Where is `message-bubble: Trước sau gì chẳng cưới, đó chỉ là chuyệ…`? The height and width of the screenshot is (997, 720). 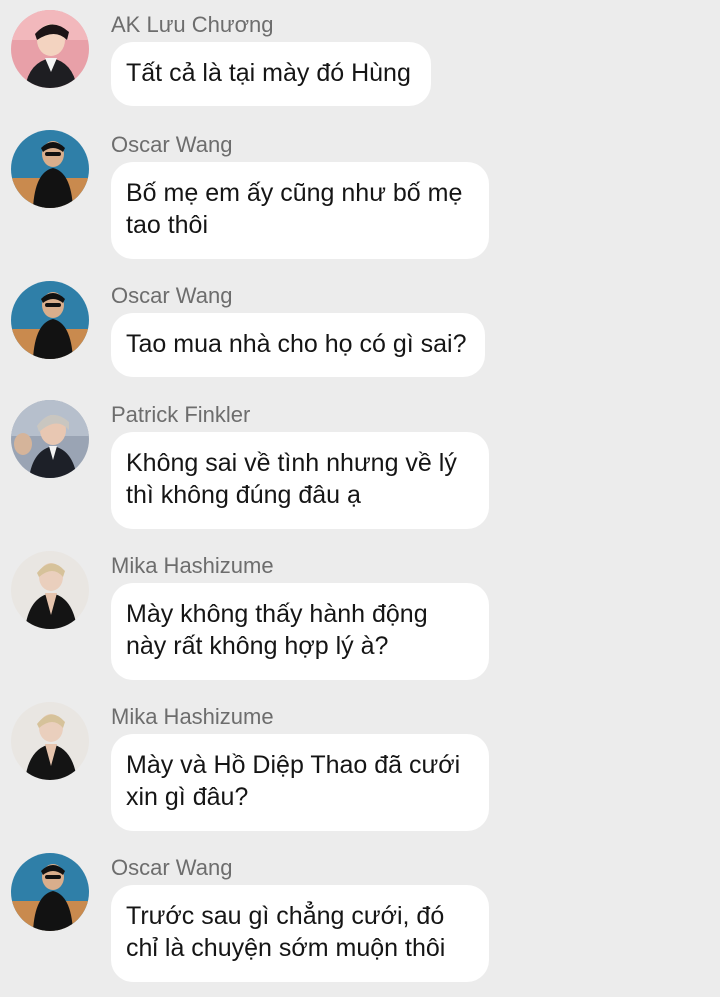
message-bubble: Trước sau gì chẳng cưới, đó chỉ là chuyệ… is located at coordinates (300, 933).